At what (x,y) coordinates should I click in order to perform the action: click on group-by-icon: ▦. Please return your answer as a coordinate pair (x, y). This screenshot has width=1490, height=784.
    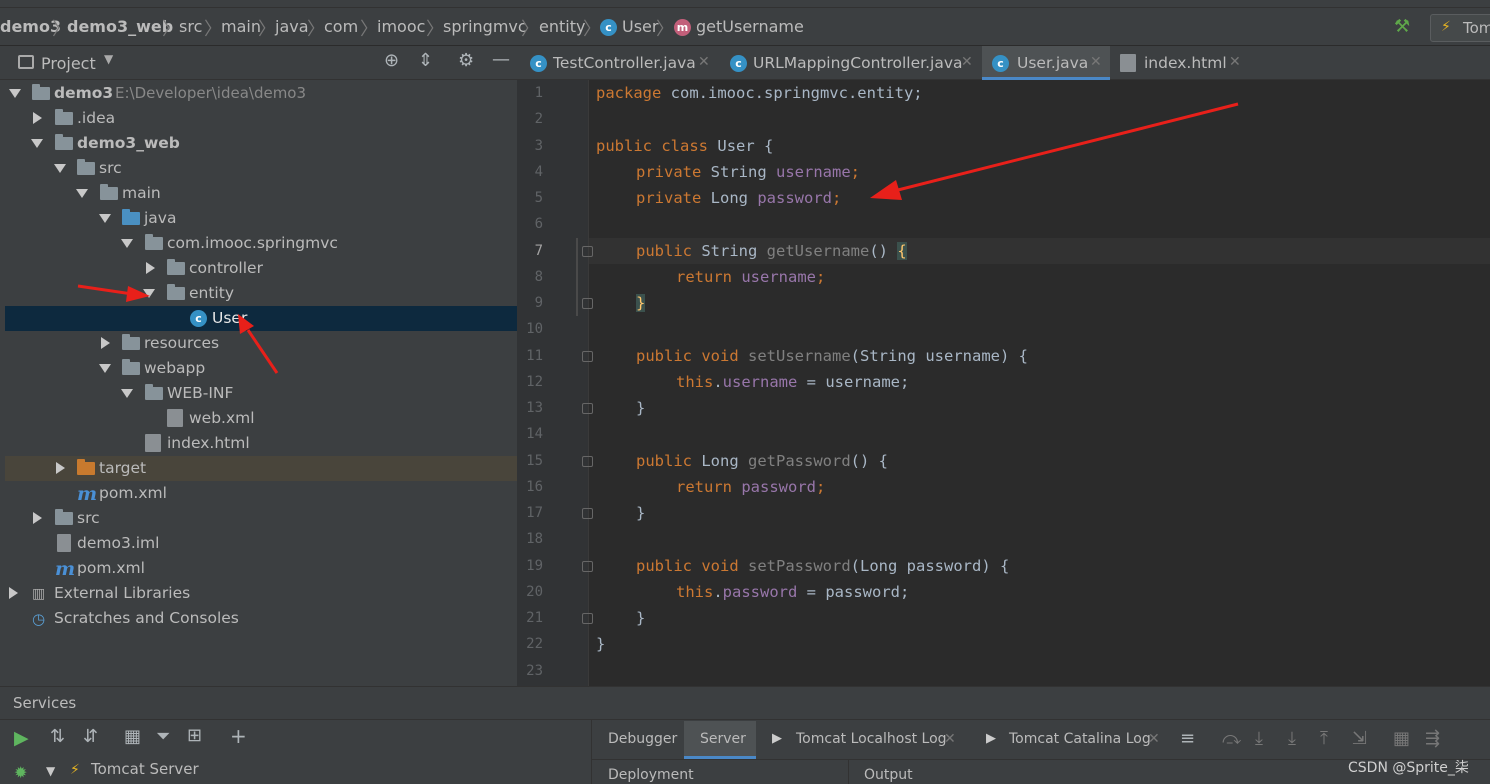
    Looking at the image, I should click on (132, 736).